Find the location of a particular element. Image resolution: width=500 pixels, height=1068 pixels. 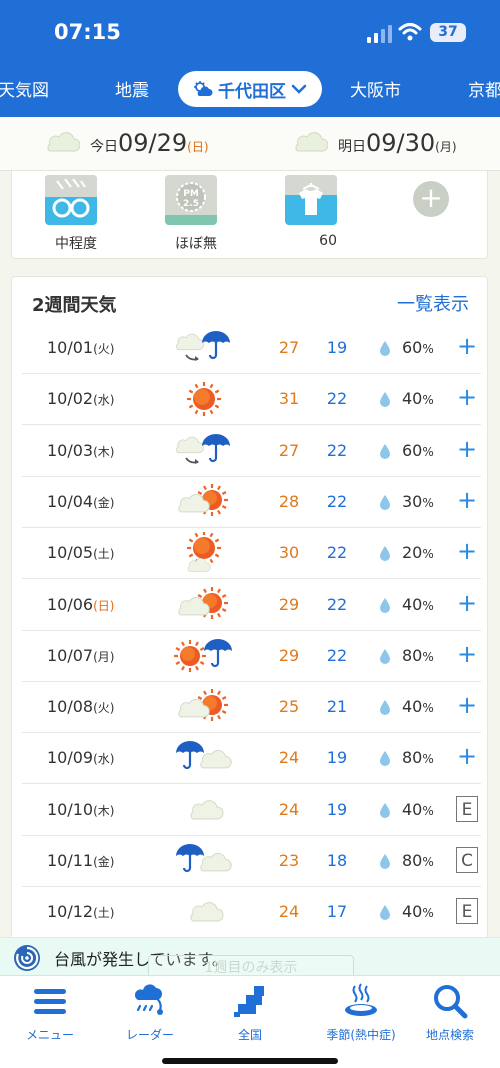

two-week-title: 2週間天気 is located at coordinates (74, 305).